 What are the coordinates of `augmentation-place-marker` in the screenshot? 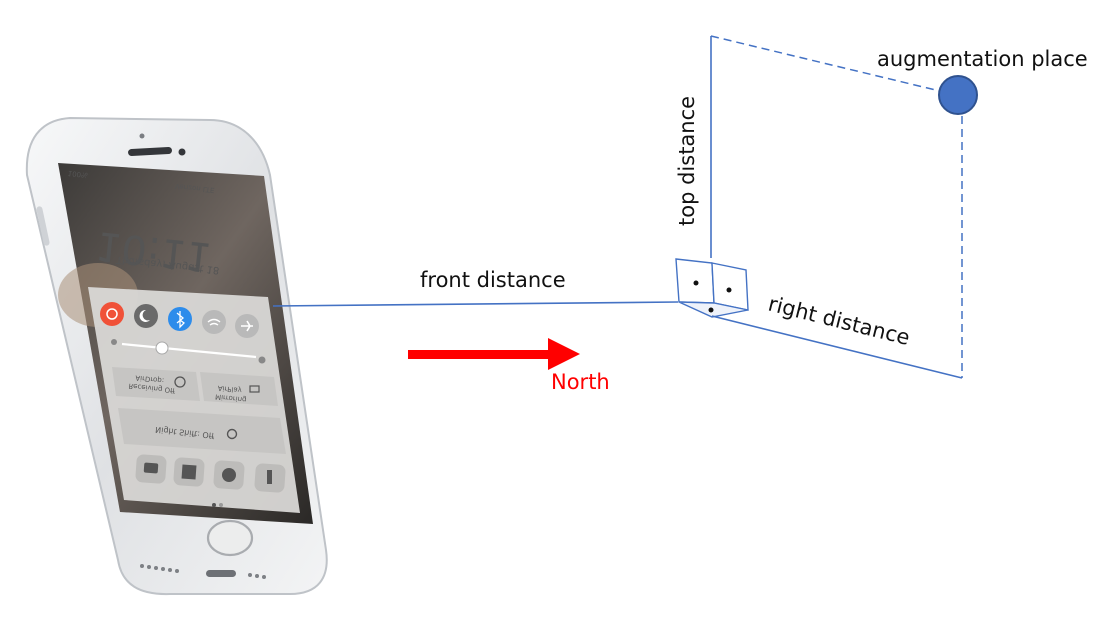 It's located at (958, 95).